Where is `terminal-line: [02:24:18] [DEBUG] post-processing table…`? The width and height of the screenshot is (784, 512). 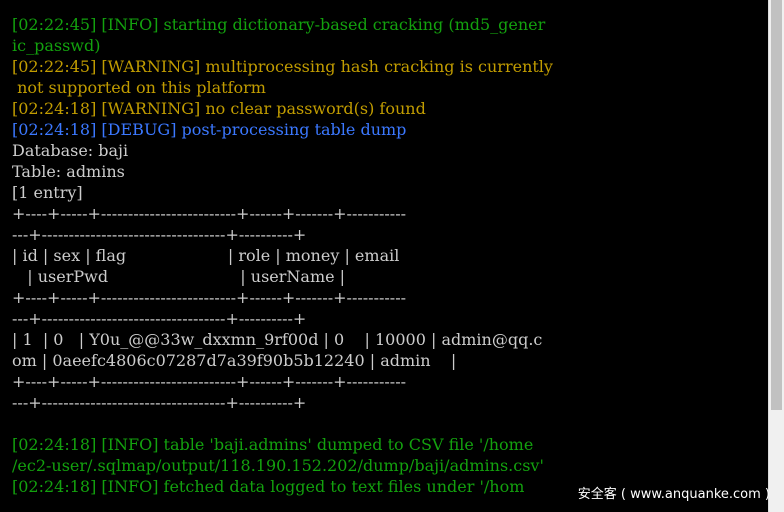
terminal-line: [02:24:18] [DEBUG] post-processing table… is located at coordinates (209, 129).